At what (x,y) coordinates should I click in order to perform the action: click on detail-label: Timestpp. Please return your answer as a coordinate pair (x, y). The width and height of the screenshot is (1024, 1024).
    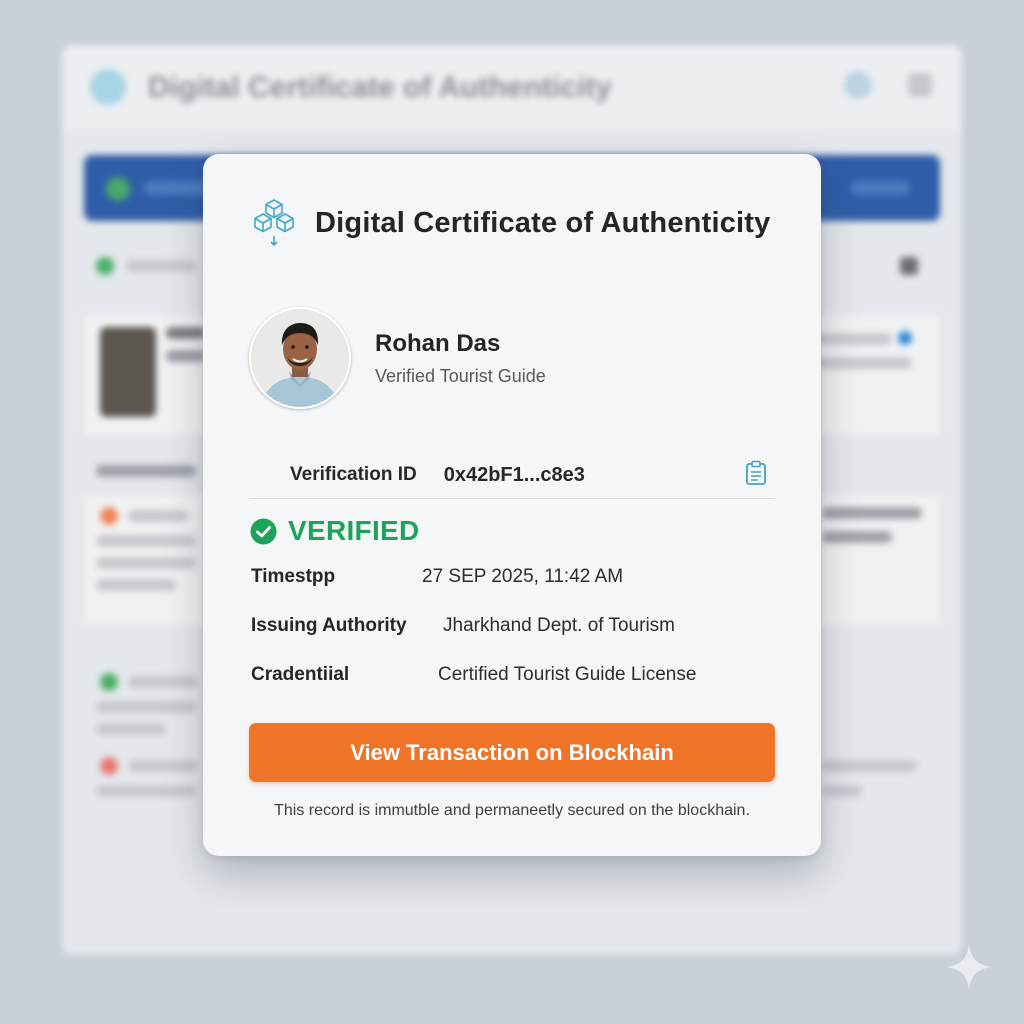
    Looking at the image, I should click on (293, 576).